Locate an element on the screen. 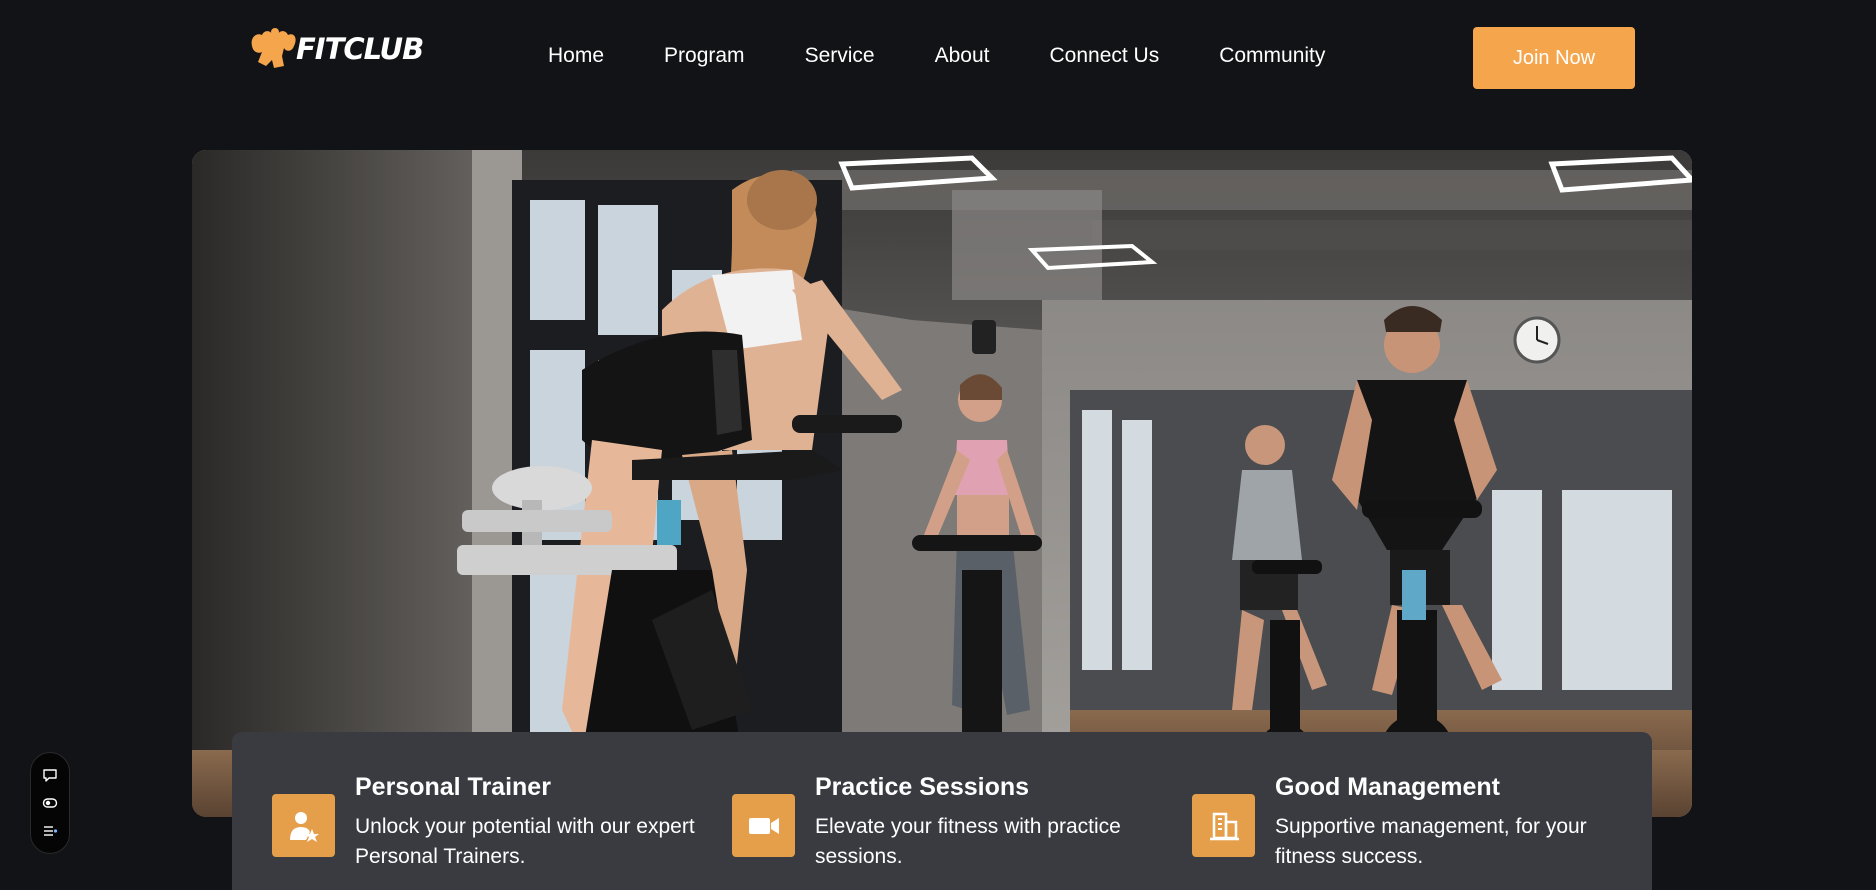 This screenshot has width=1876, height=890. personal-trainer-icon-glyph is located at coordinates (304, 826).